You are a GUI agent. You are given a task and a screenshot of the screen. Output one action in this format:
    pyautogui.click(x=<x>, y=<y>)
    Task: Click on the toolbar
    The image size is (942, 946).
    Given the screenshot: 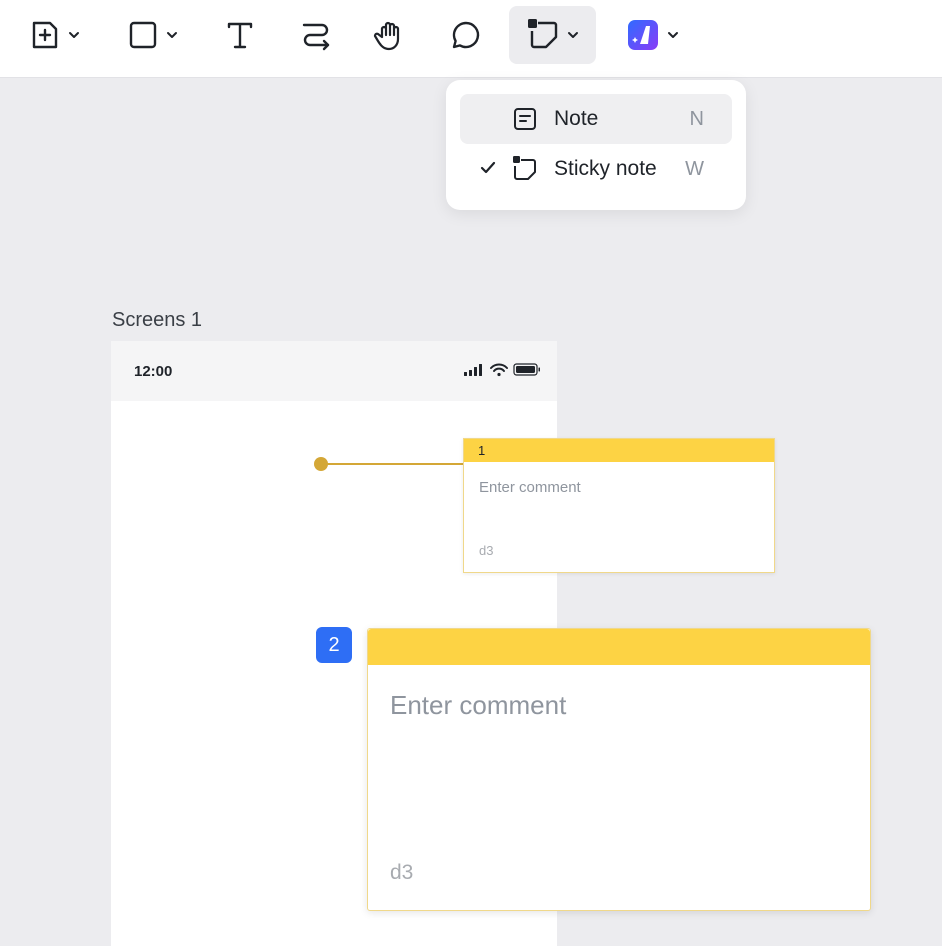 What is the action you would take?
    pyautogui.click(x=471, y=39)
    